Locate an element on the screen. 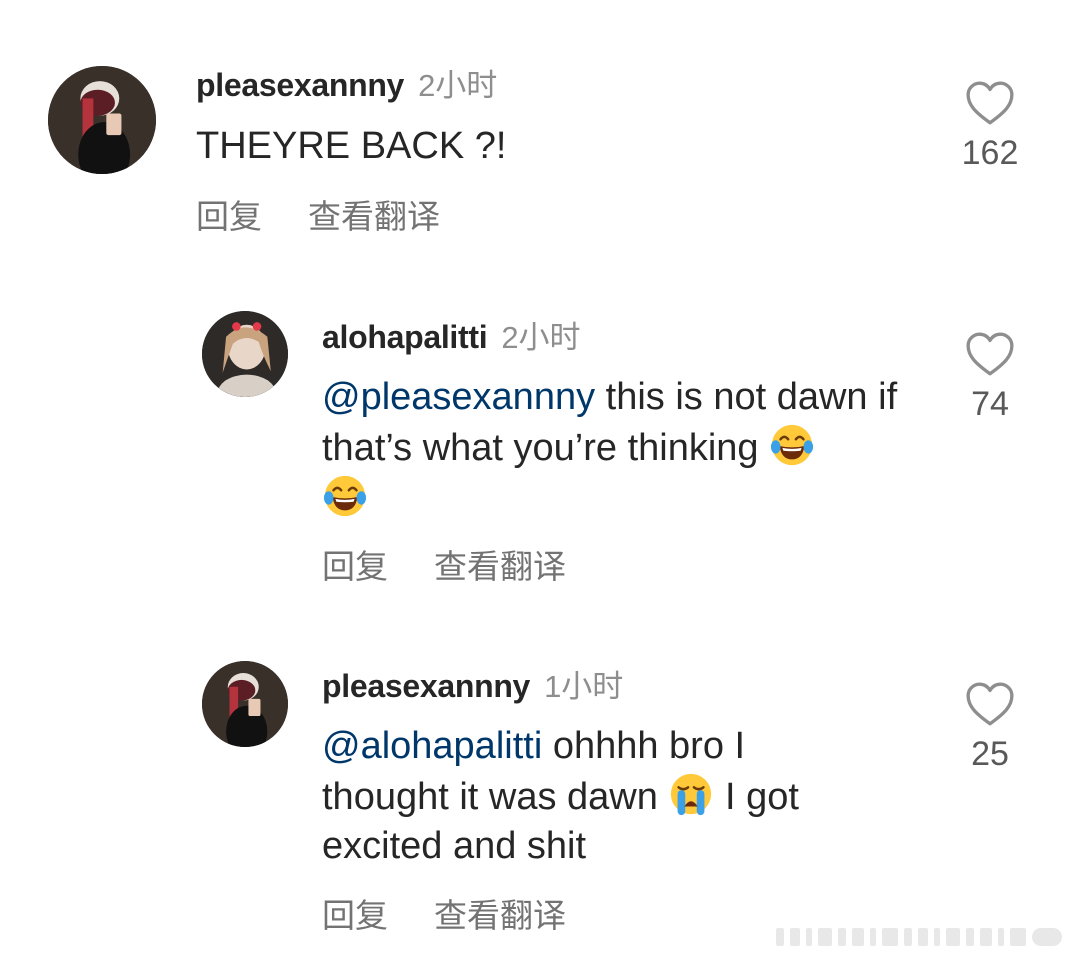 This screenshot has height=965, width=1080. mention-link: @pleasexannny is located at coordinates (458, 397).